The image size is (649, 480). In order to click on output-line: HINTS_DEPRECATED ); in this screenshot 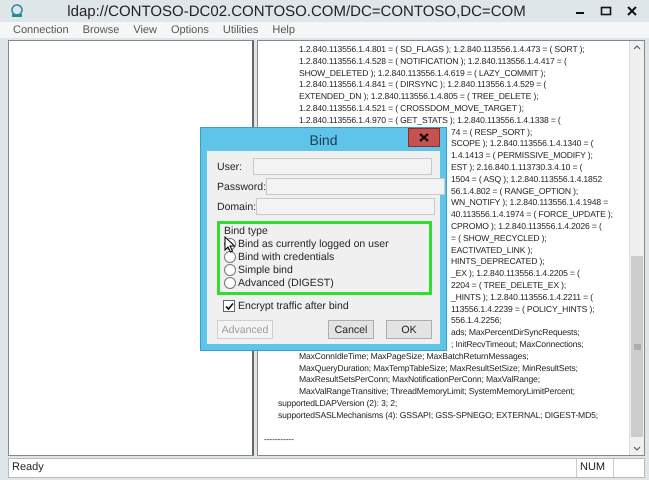, I will do `click(497, 262)`.